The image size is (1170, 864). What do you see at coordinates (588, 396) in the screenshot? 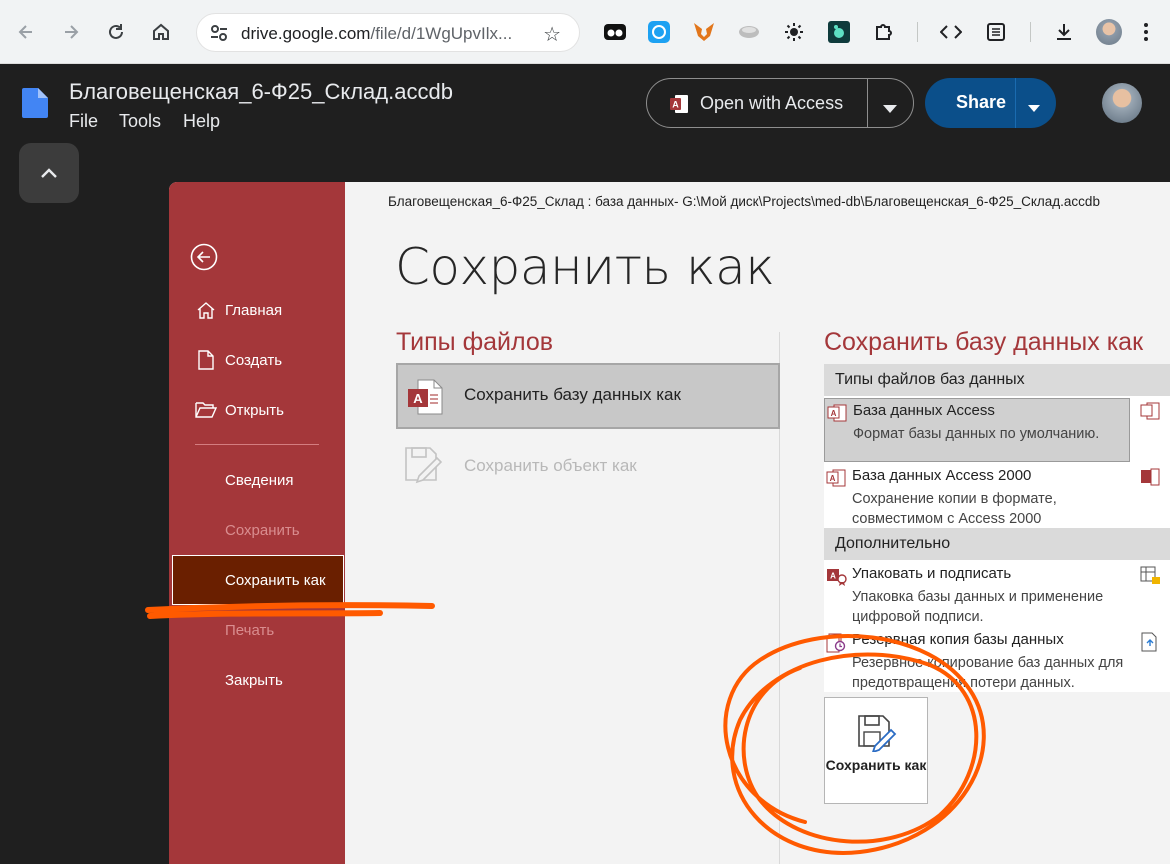
I see `save-database-as-option: A Сохранить базу данных как` at bounding box center [588, 396].